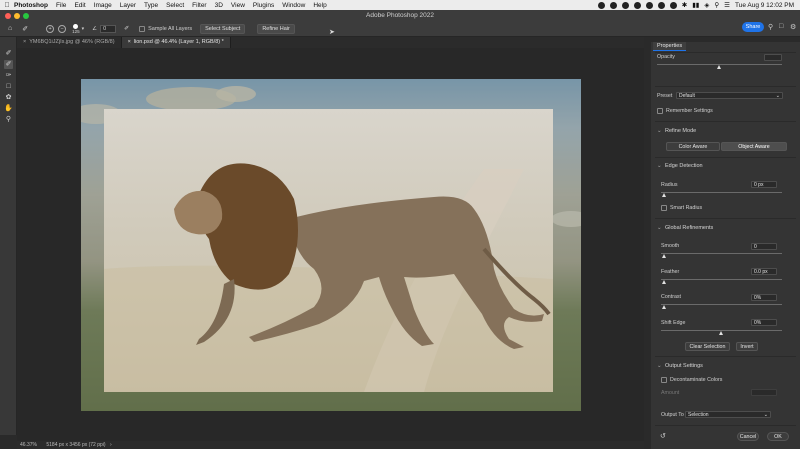 This screenshot has width=800, height=449. I want to click on menu-view: View, so click(238, 5).